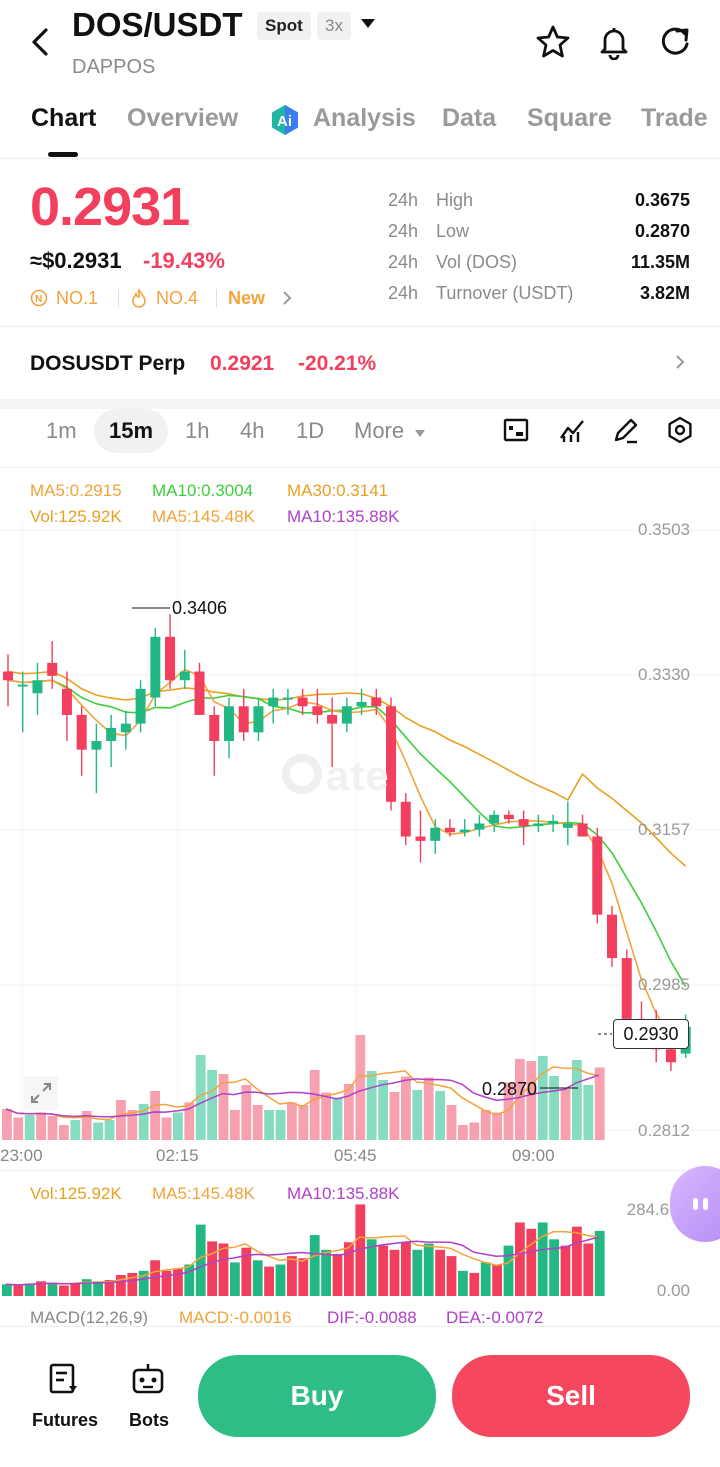  I want to click on perp-row: DOSUSDT Perp 0.2921 -20.21%, so click(360, 363).